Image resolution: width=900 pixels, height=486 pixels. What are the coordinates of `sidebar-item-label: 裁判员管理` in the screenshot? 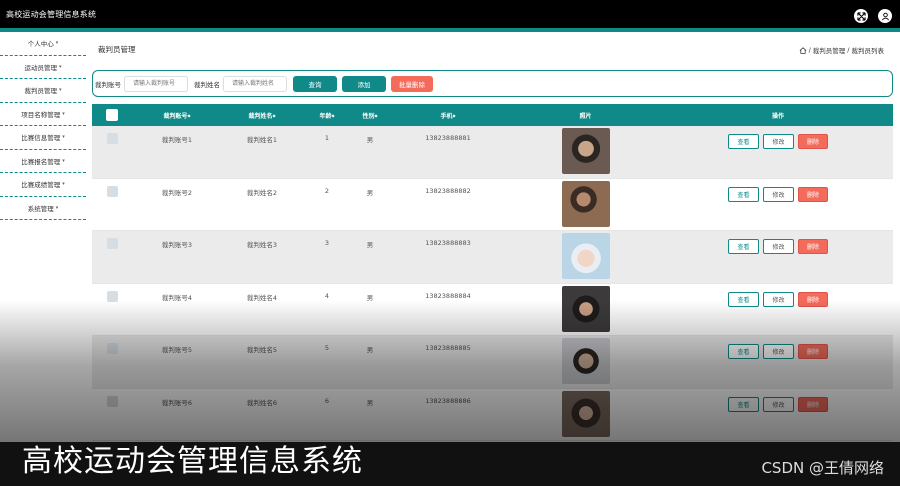 It's located at (40, 91).